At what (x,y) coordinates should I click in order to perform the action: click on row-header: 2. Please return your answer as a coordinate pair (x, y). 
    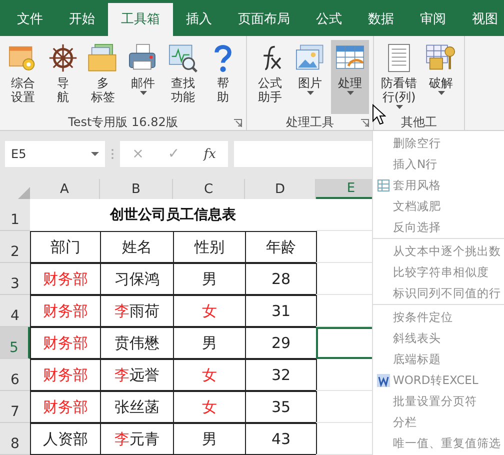
    Looking at the image, I should click on (15, 247).